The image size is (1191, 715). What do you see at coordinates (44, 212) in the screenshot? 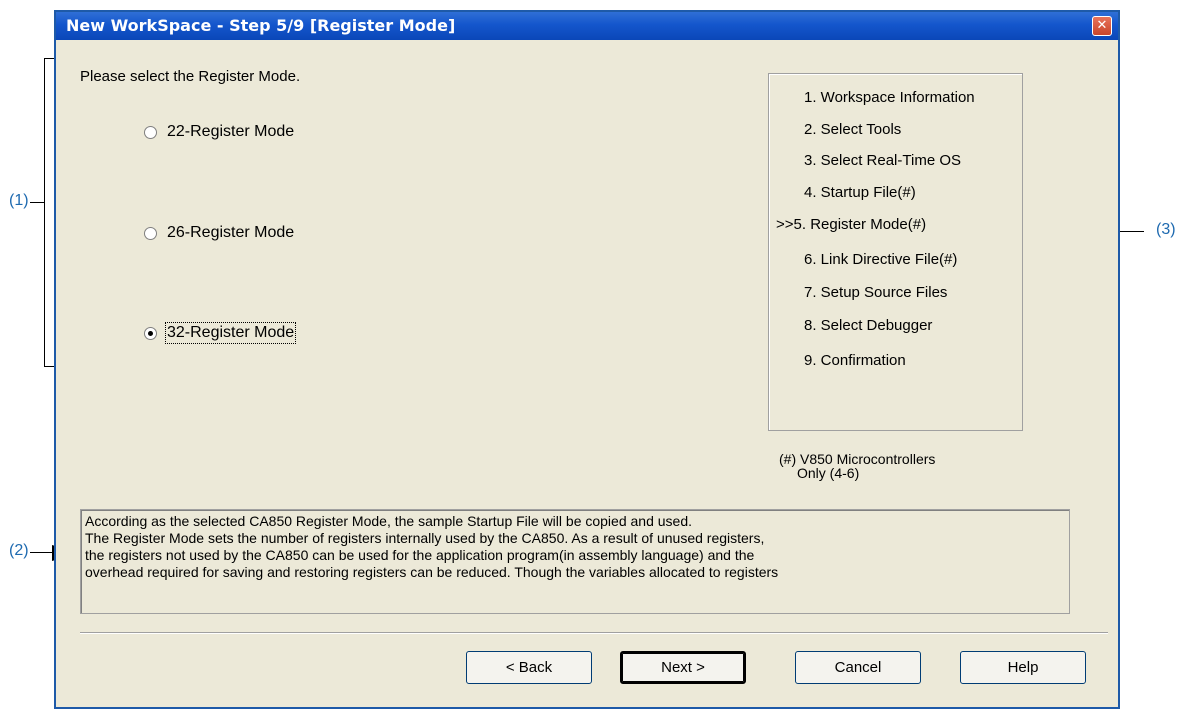
I see `annotation-1-bracket` at bounding box center [44, 212].